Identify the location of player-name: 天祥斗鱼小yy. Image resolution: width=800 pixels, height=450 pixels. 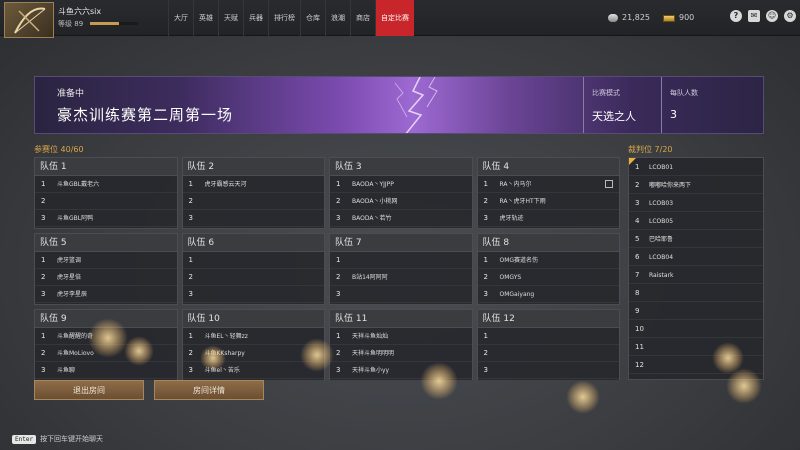
(371, 370).